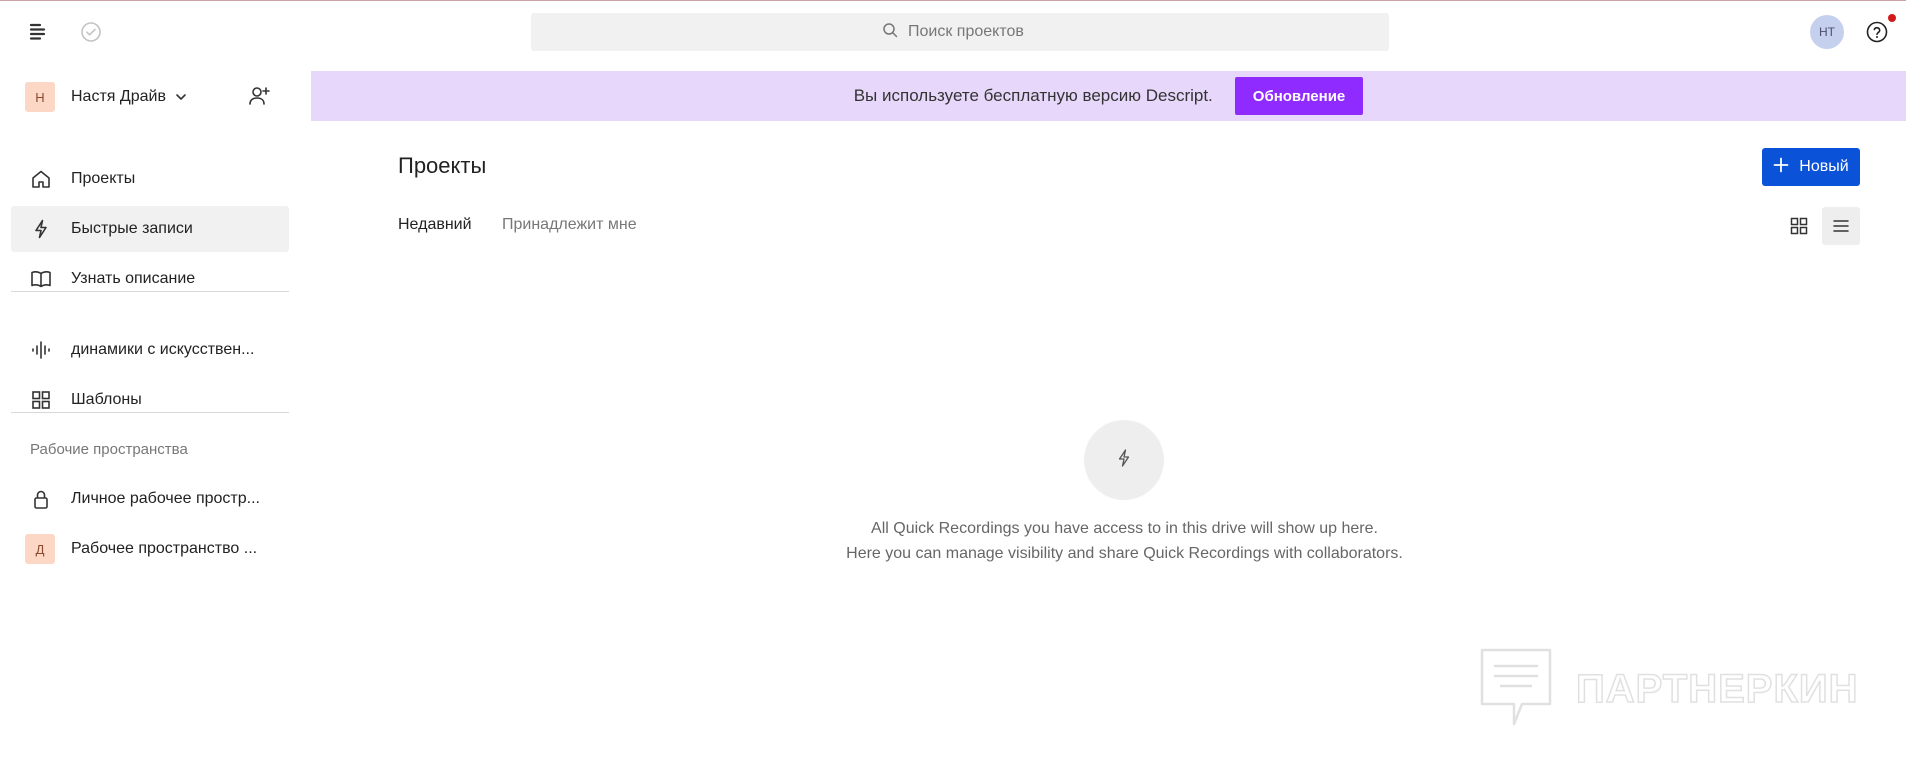  What do you see at coordinates (181, 97) in the screenshot?
I see `chevron-down-icon` at bounding box center [181, 97].